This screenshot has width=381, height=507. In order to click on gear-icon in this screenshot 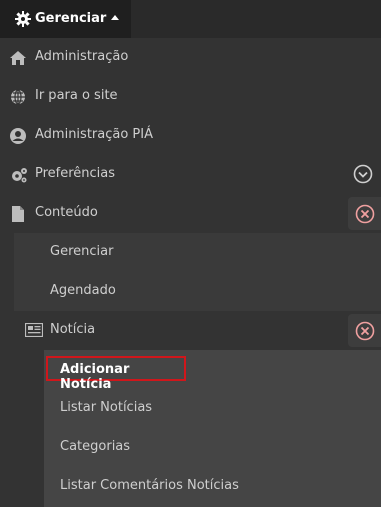, I will do `click(23, 19)`.